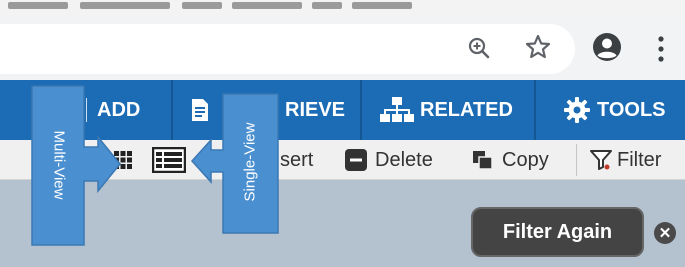 This screenshot has width=685, height=267. I want to click on retrieve-label-wrap: RIEVE, so click(315, 110).